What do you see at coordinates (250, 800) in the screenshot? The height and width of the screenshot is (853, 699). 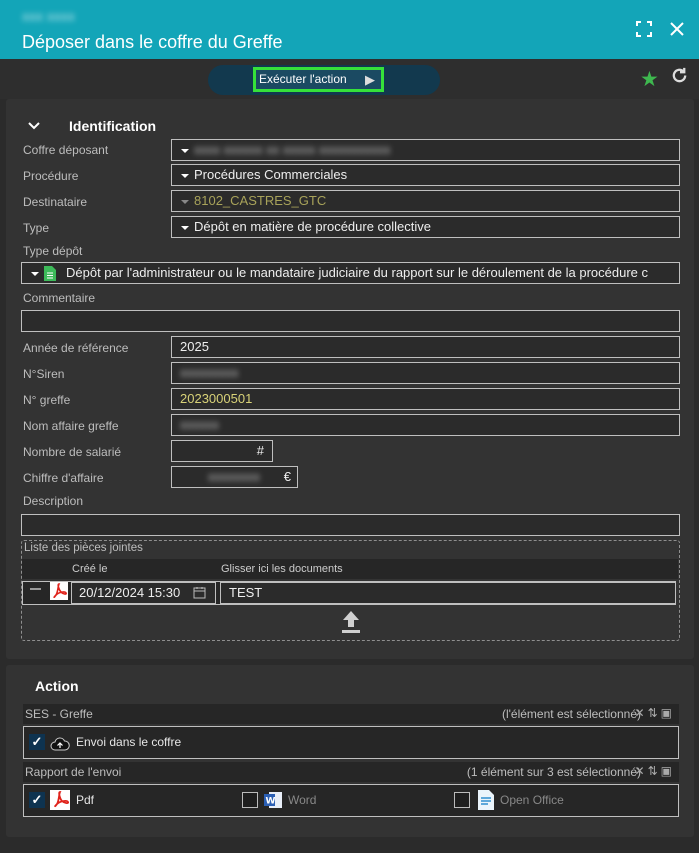 I see `word-checkbox` at bounding box center [250, 800].